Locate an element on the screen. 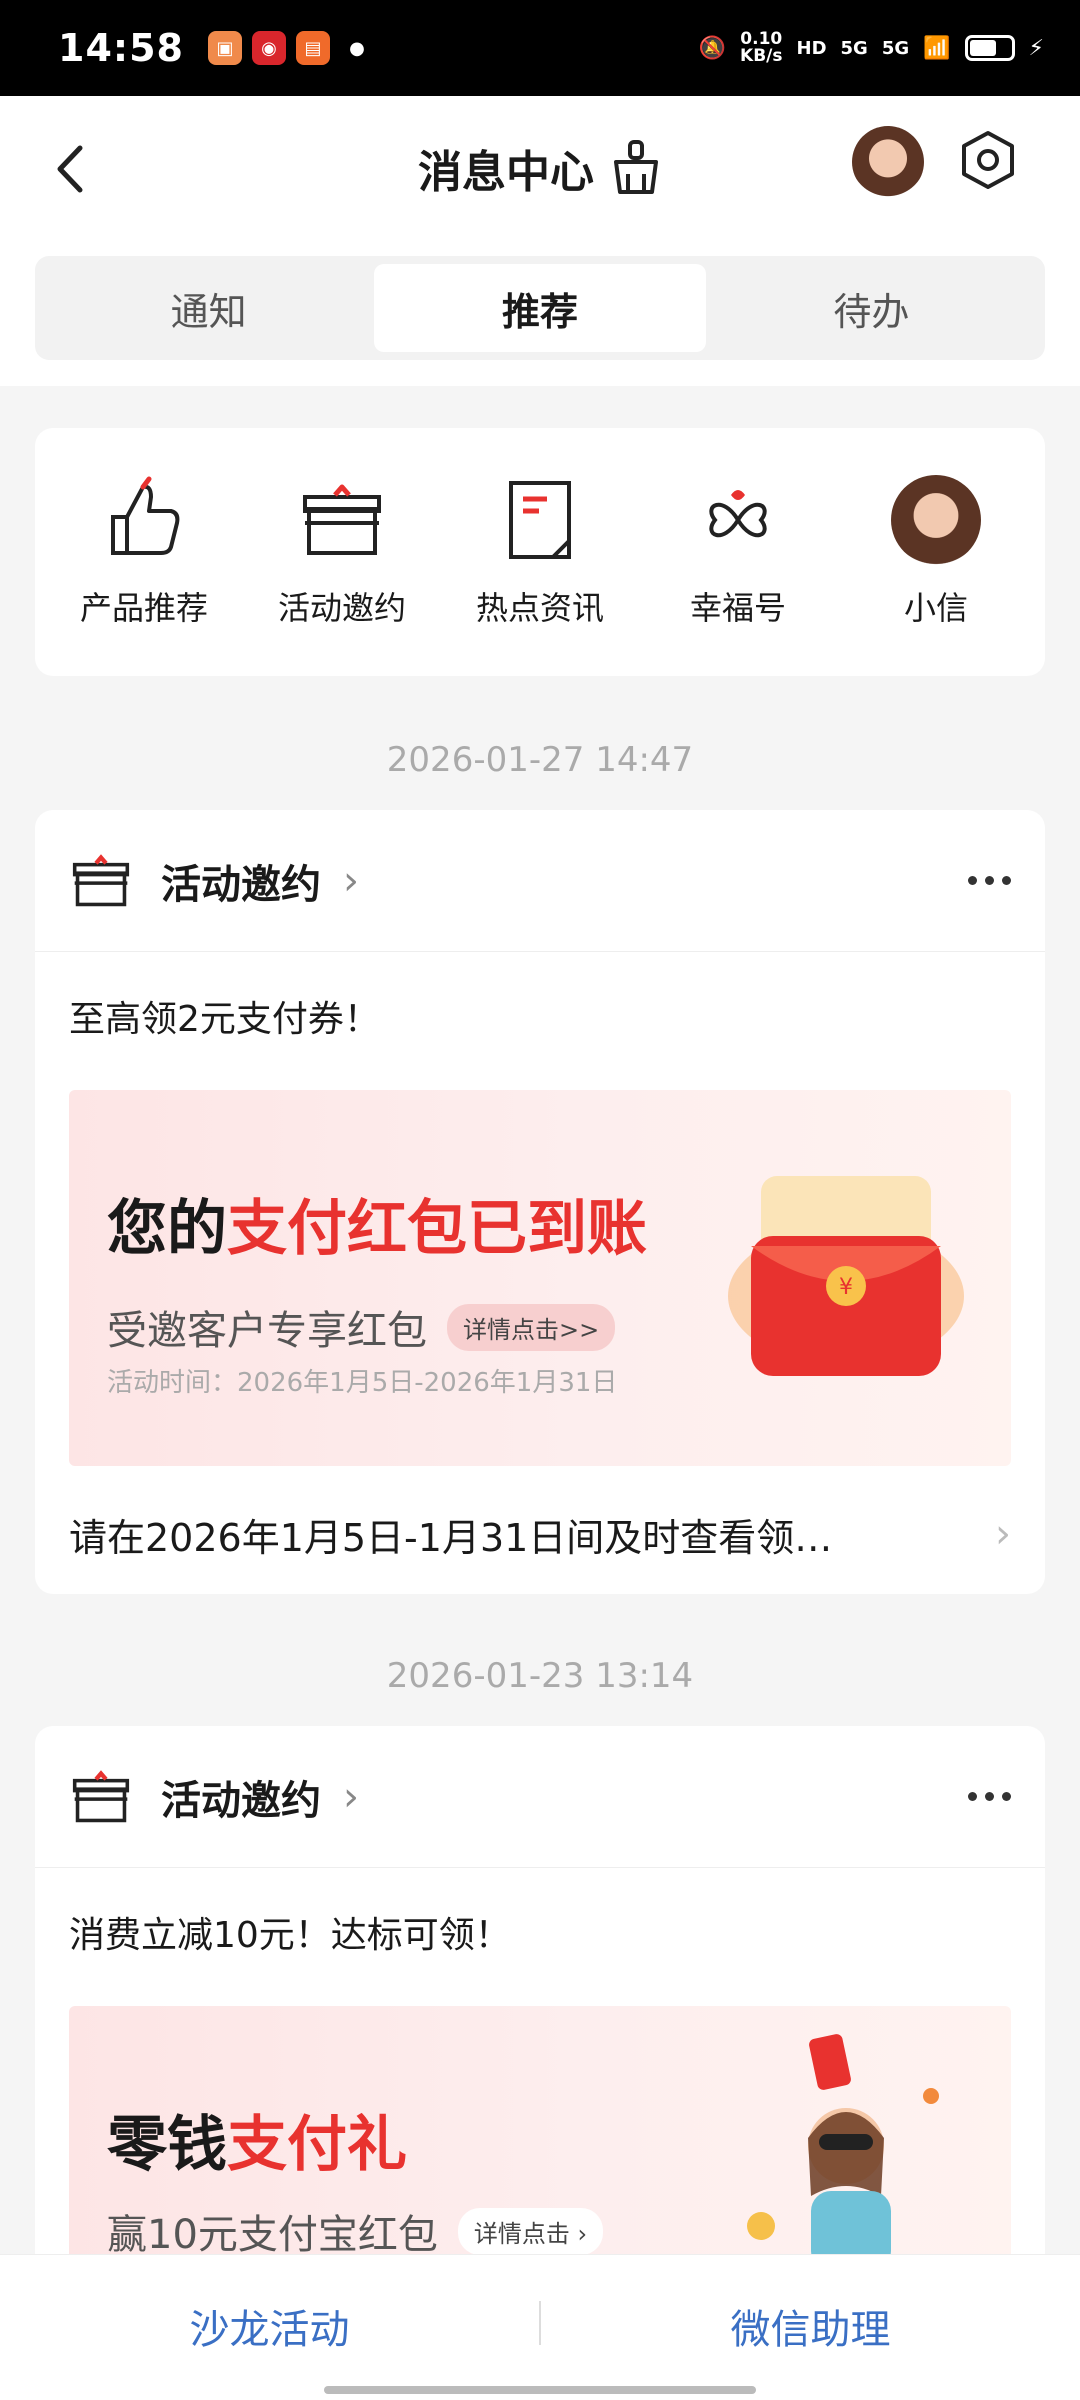  mute-bell-icon: 🔕 is located at coordinates (712, 48).